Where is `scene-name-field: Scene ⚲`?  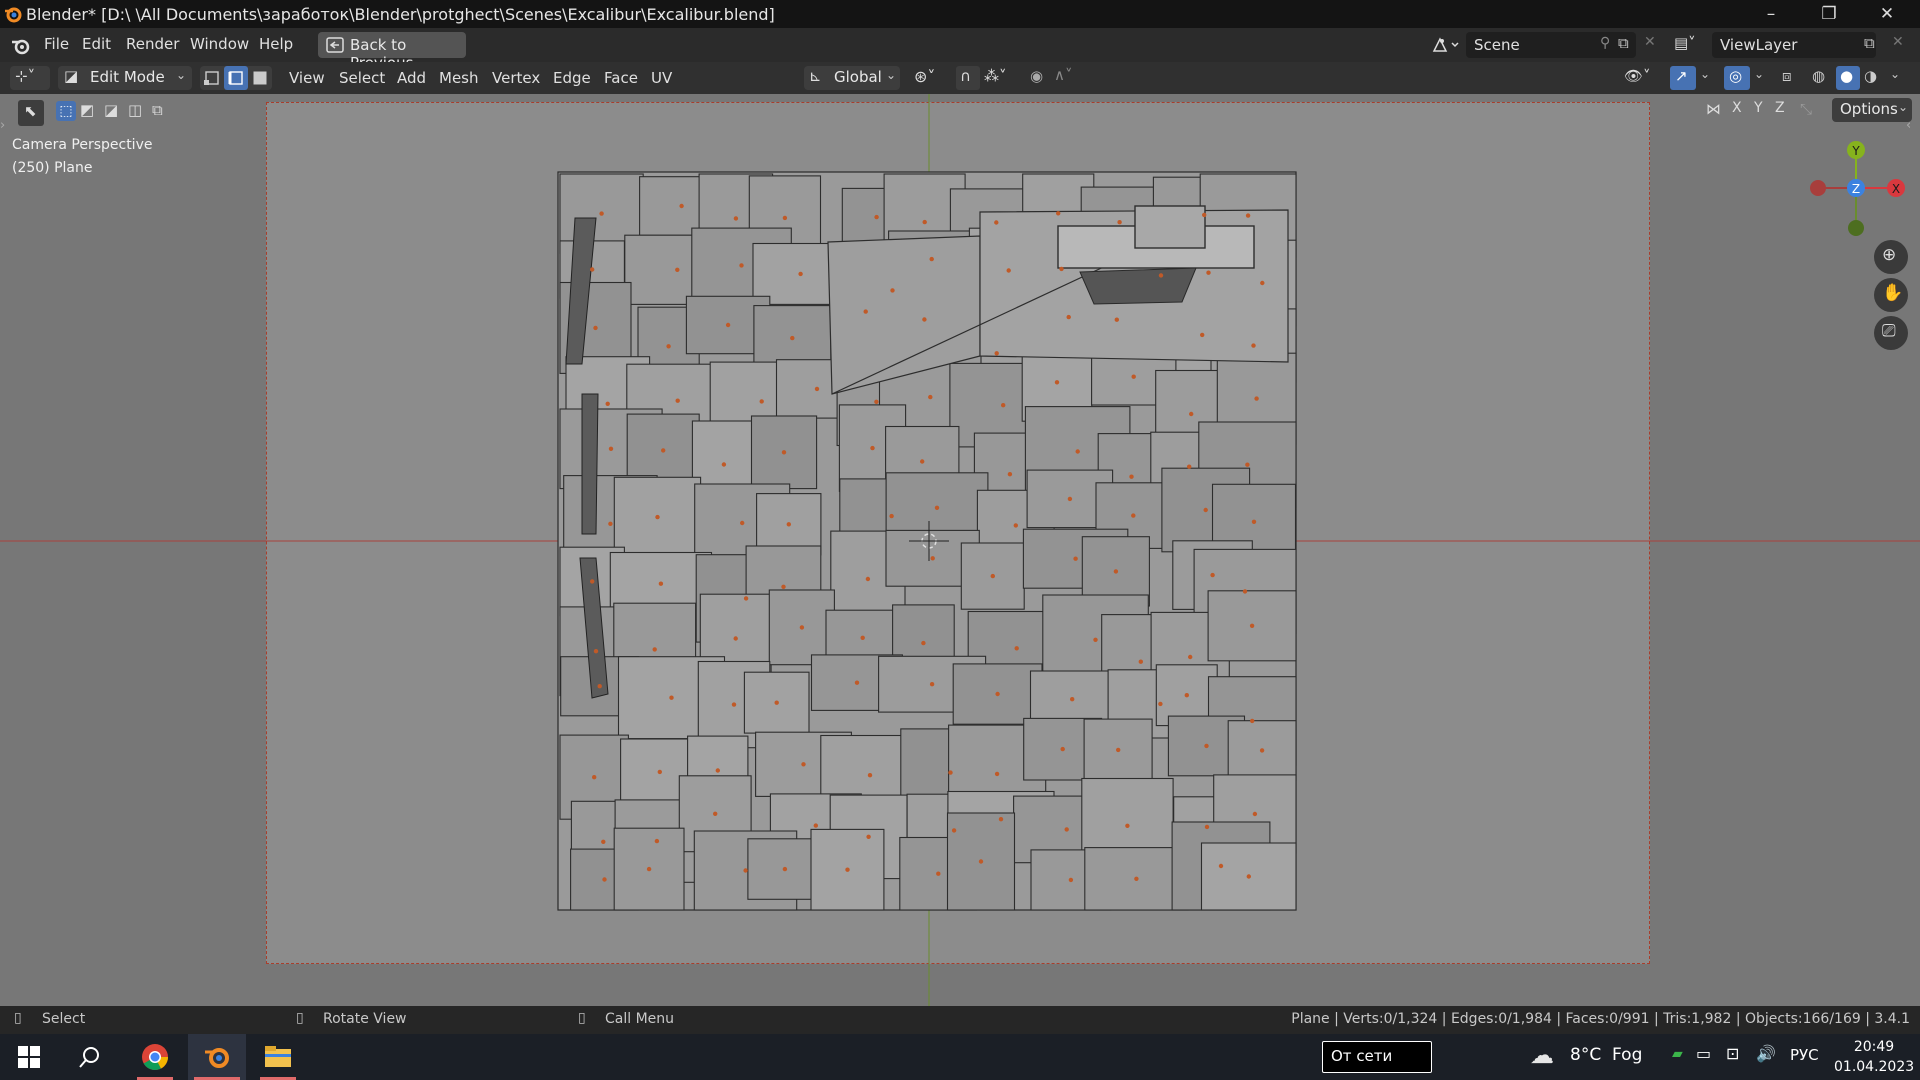
scene-name-field: Scene ⚲ is located at coordinates (1551, 45).